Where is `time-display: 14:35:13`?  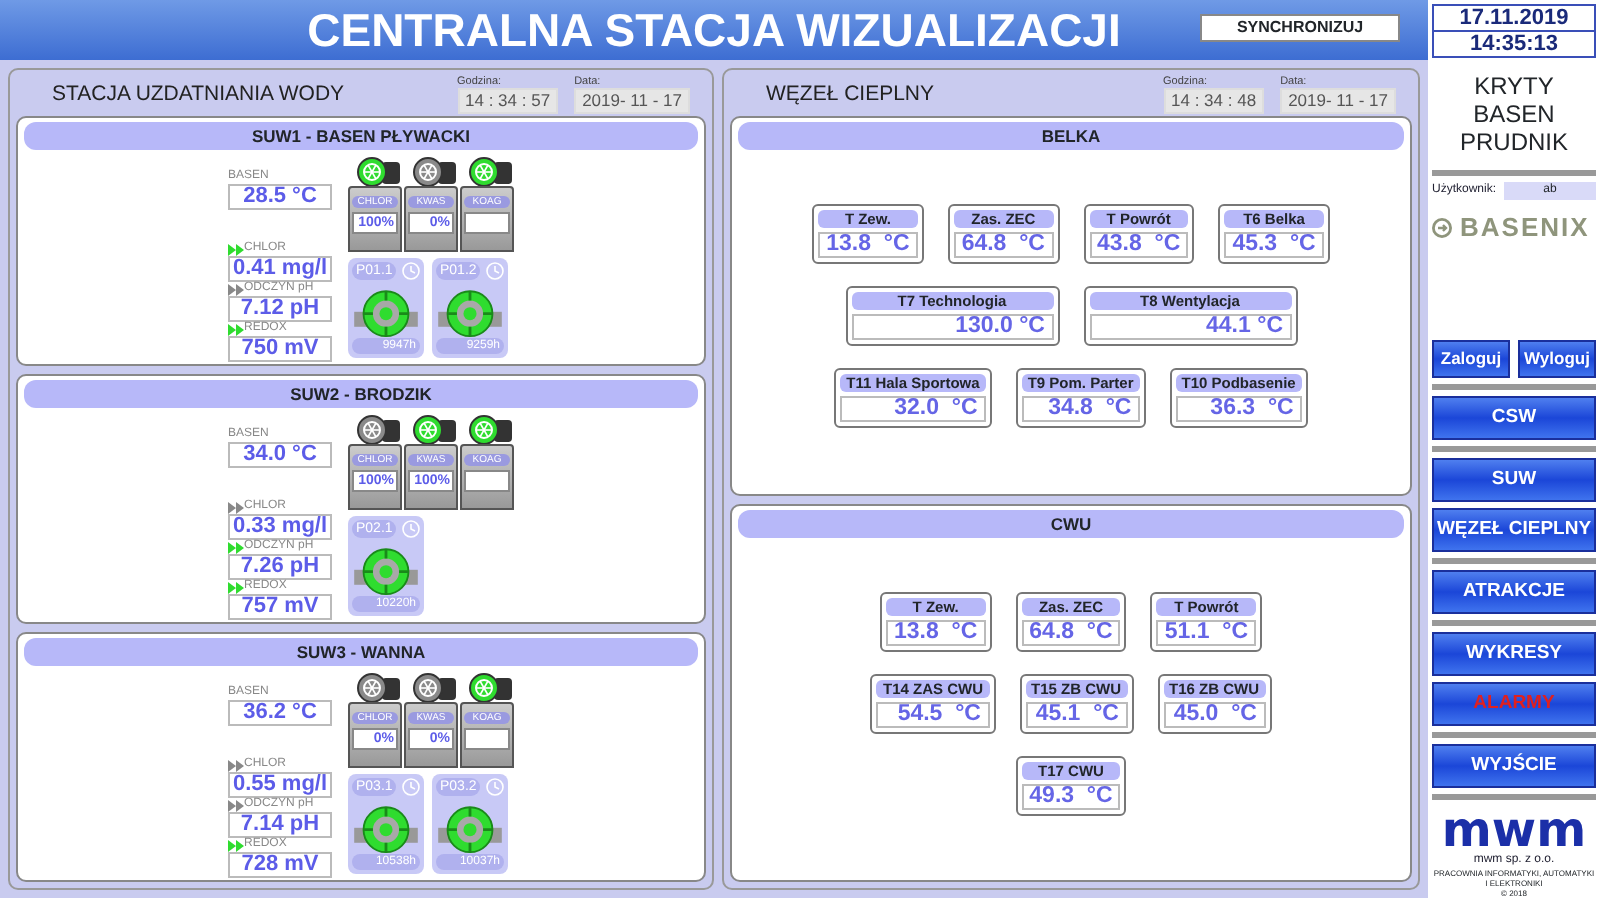
time-display: 14:35:13 is located at coordinates (1514, 45).